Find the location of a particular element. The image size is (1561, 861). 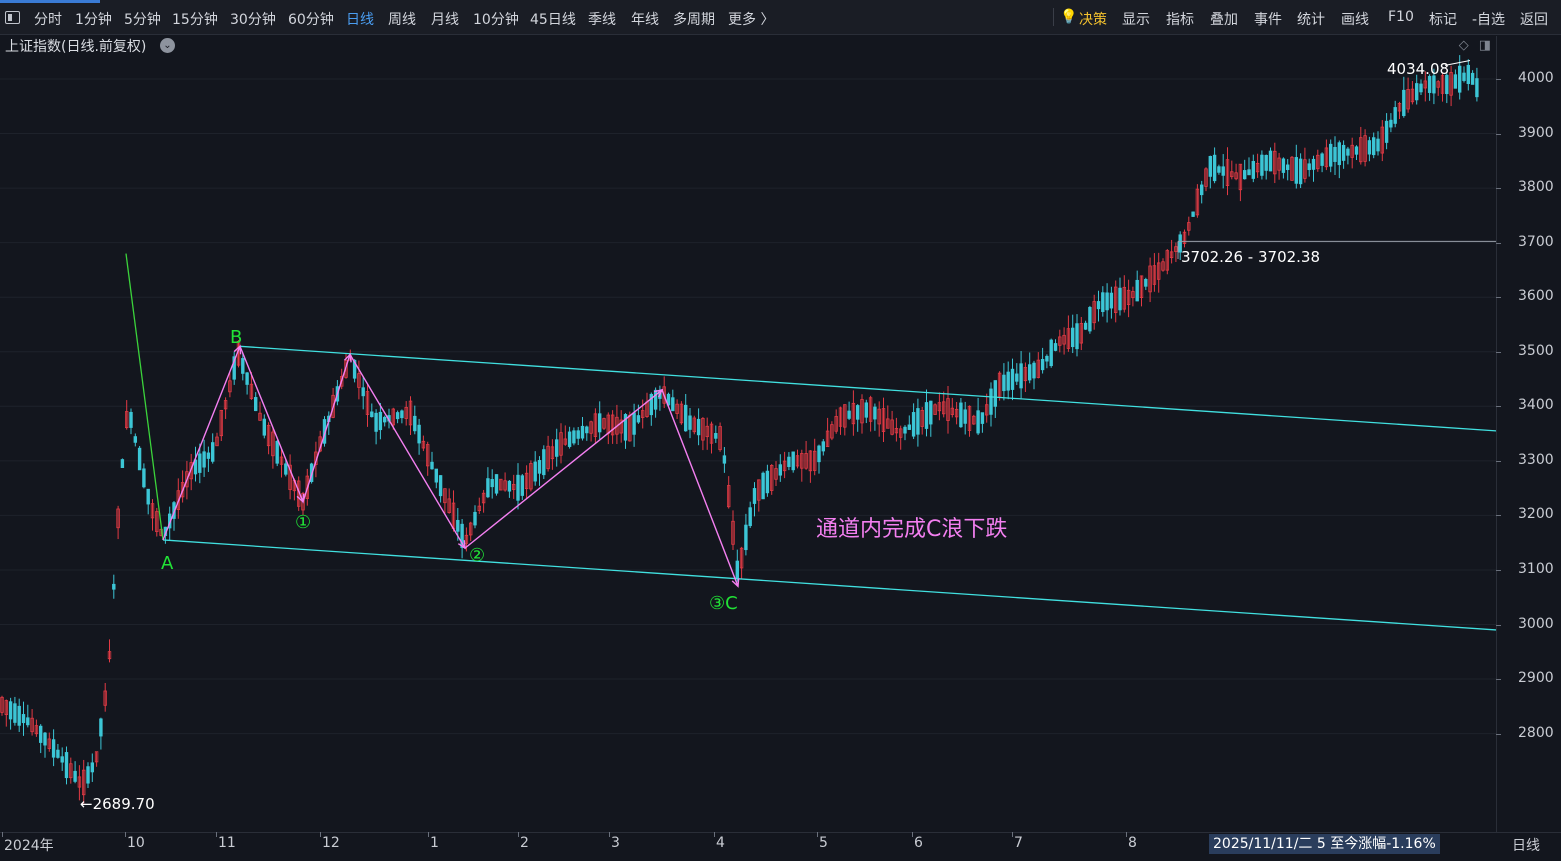

tab-45day: 45日线 is located at coordinates (553, 19).